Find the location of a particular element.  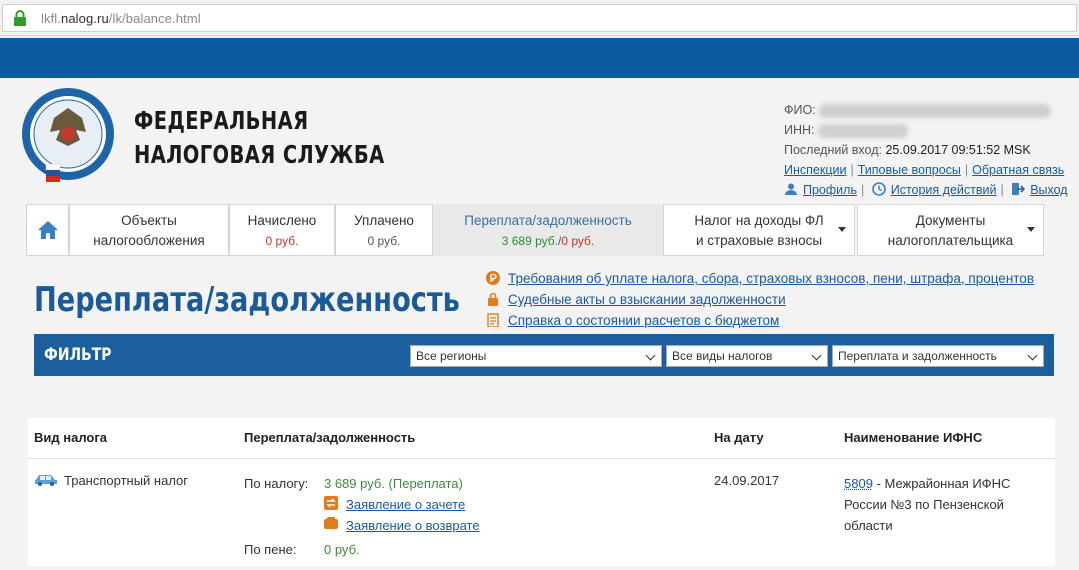

tab-ndfl-insurance: Налог на доходы ФЛ и страховые взносы is located at coordinates (759, 230).